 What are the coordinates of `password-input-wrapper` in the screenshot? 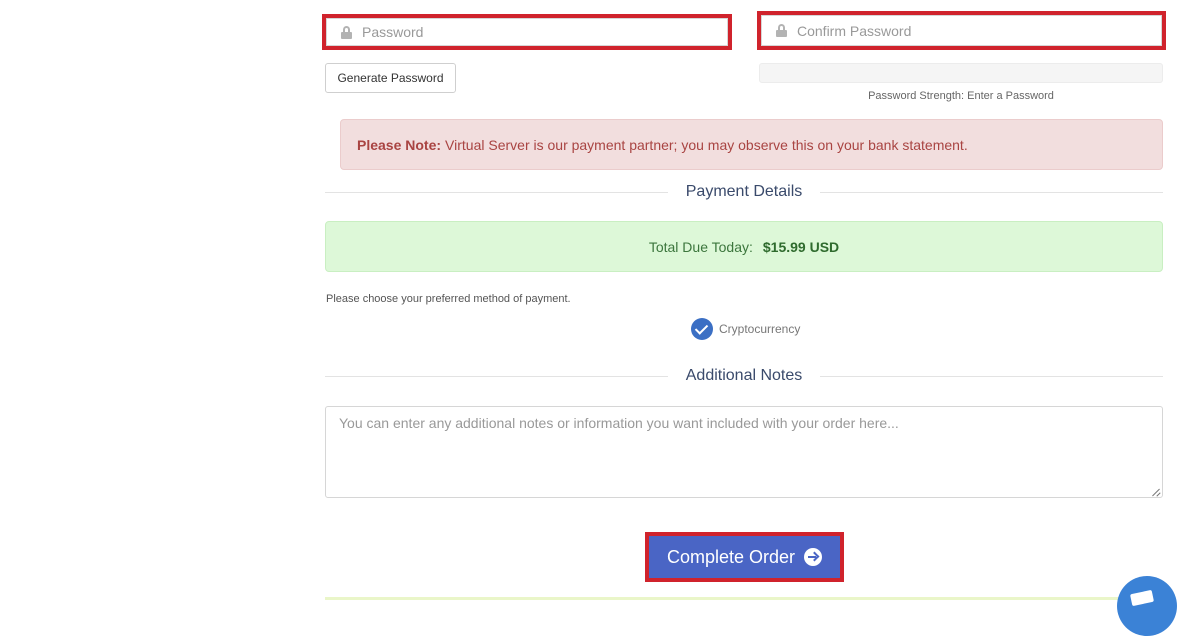 It's located at (527, 32).